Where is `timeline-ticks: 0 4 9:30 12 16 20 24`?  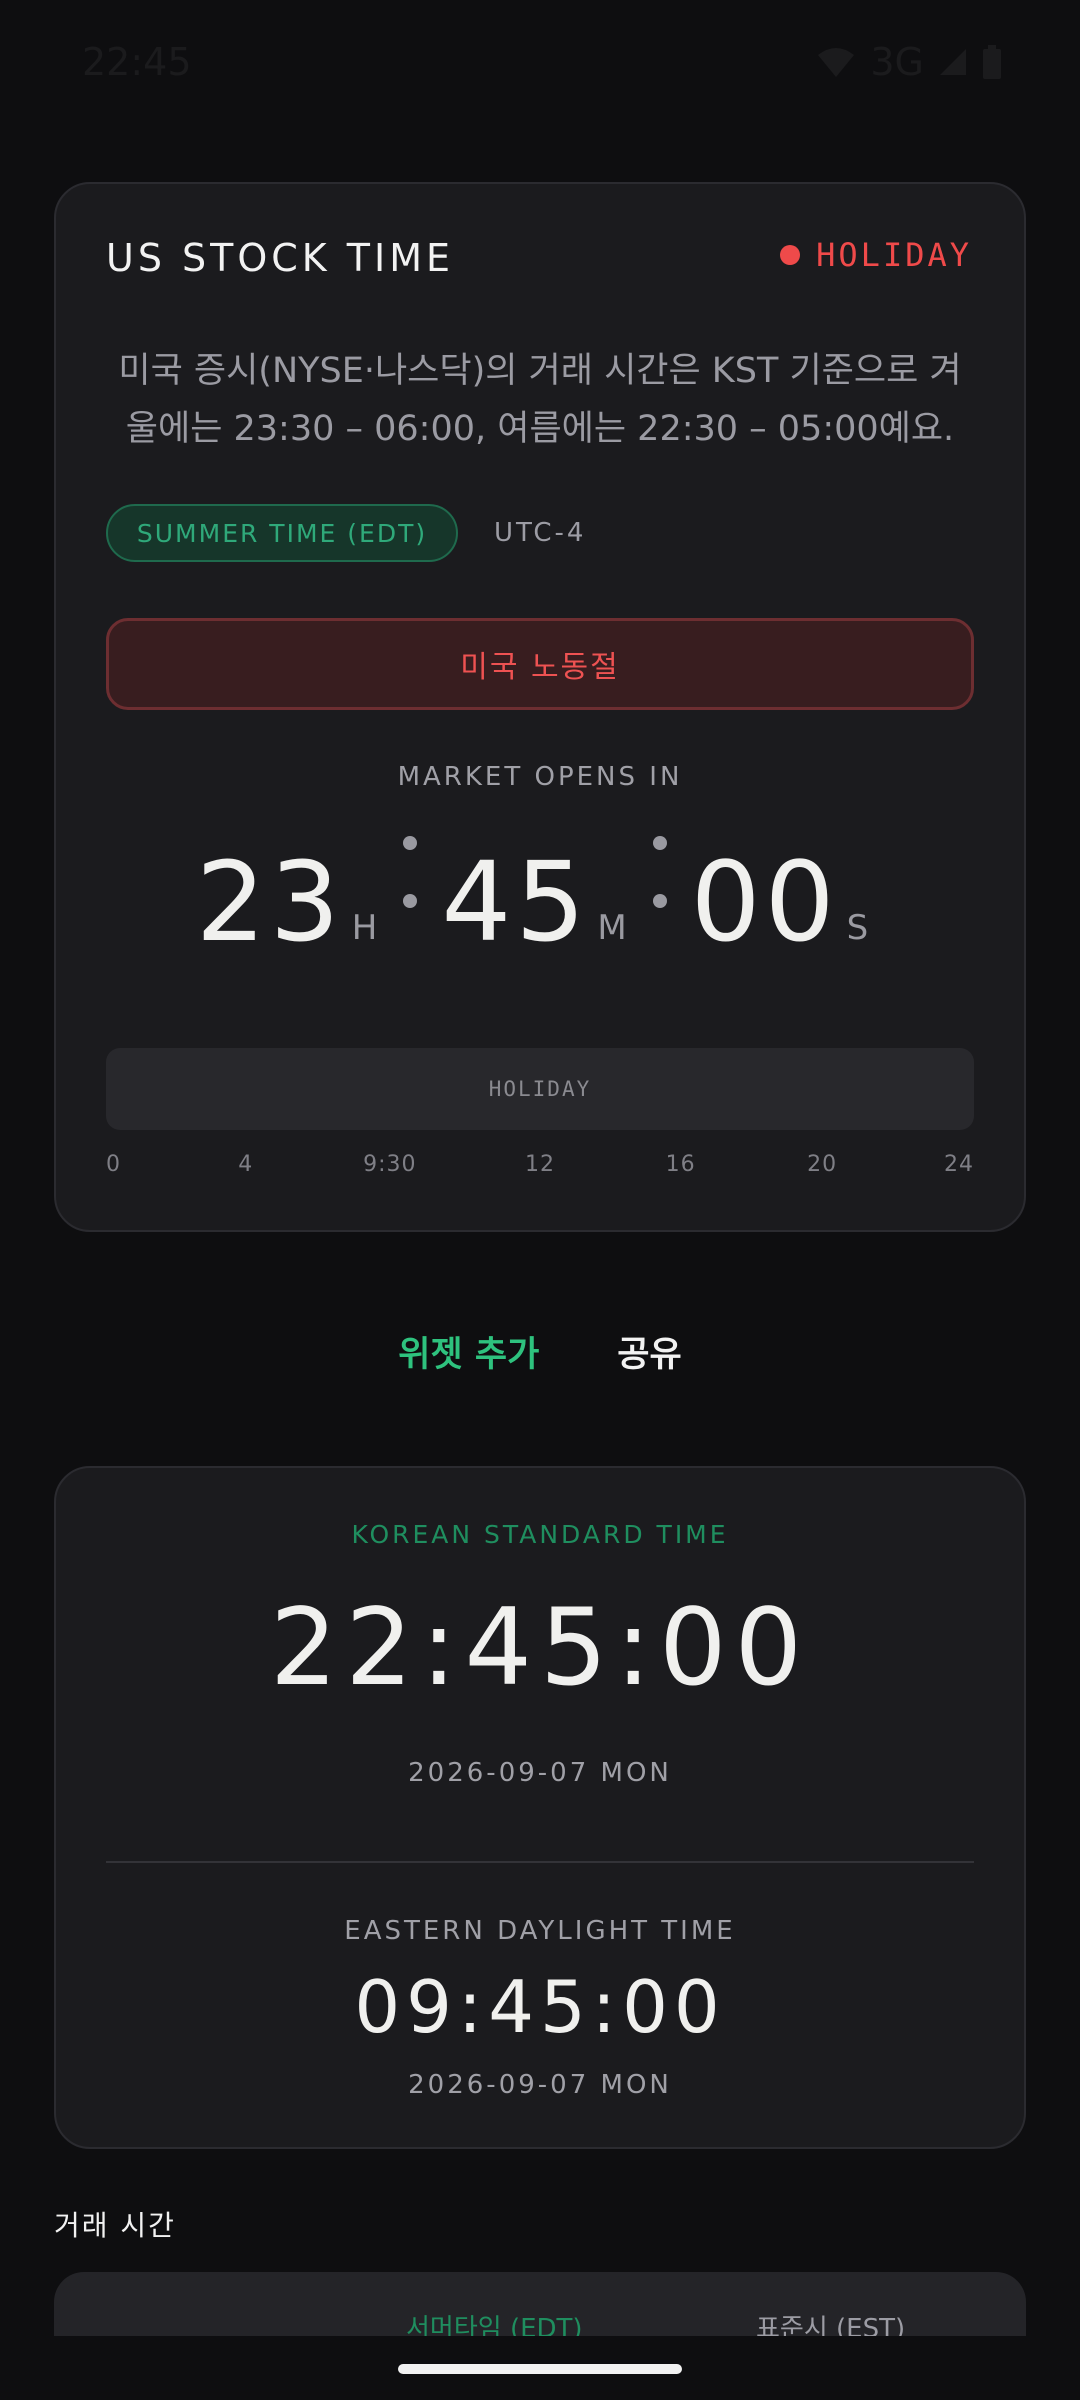
timeline-ticks: 0 4 9:30 12 16 20 24 is located at coordinates (540, 1167).